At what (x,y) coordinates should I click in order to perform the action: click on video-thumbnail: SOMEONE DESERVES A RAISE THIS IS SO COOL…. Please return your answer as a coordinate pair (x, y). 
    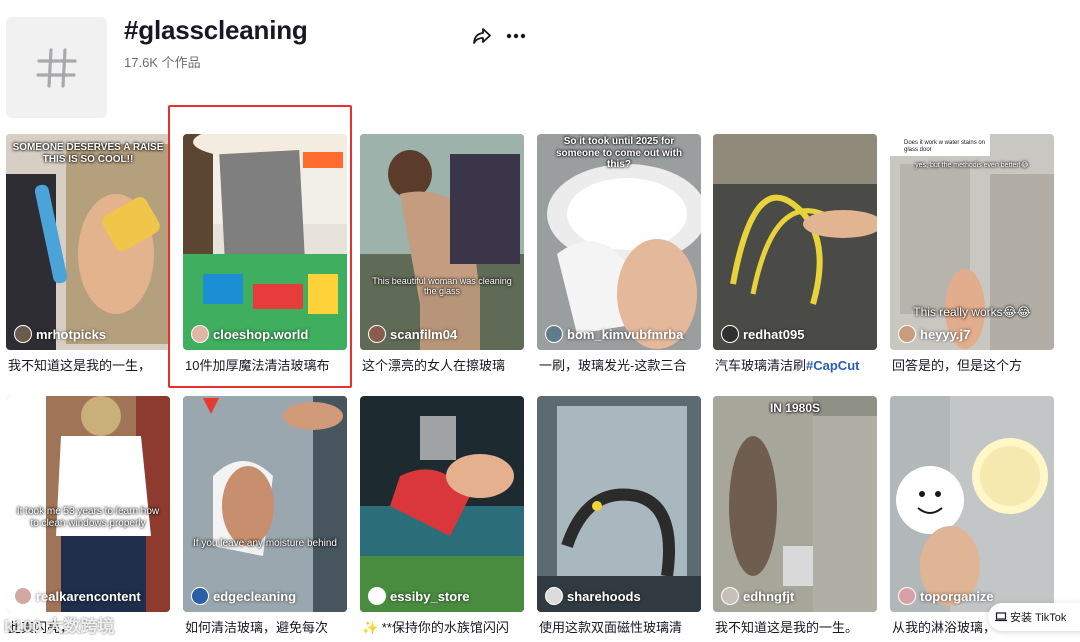
    Looking at the image, I should click on (88, 242).